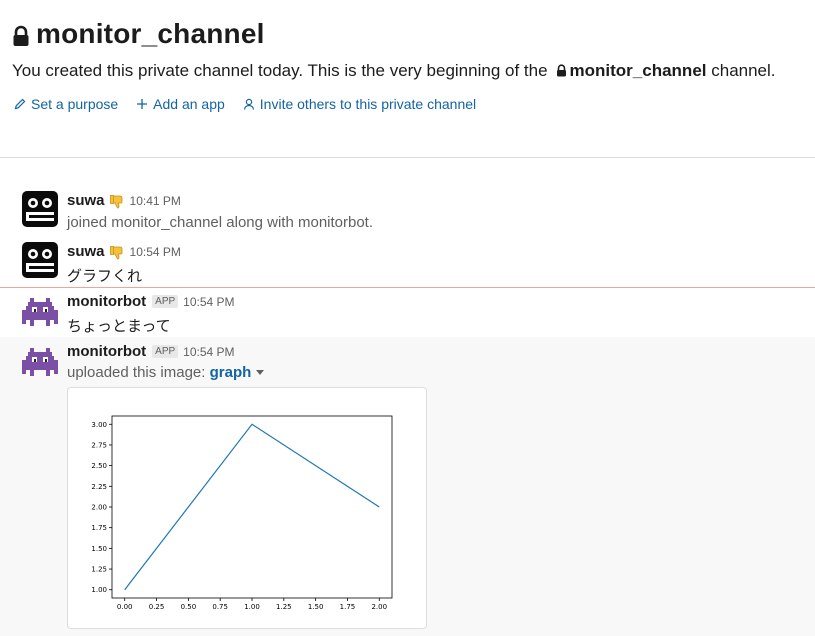 This screenshot has width=815, height=636. What do you see at coordinates (157, 607) in the screenshot?
I see `x-tick-label: 0.25` at bounding box center [157, 607].